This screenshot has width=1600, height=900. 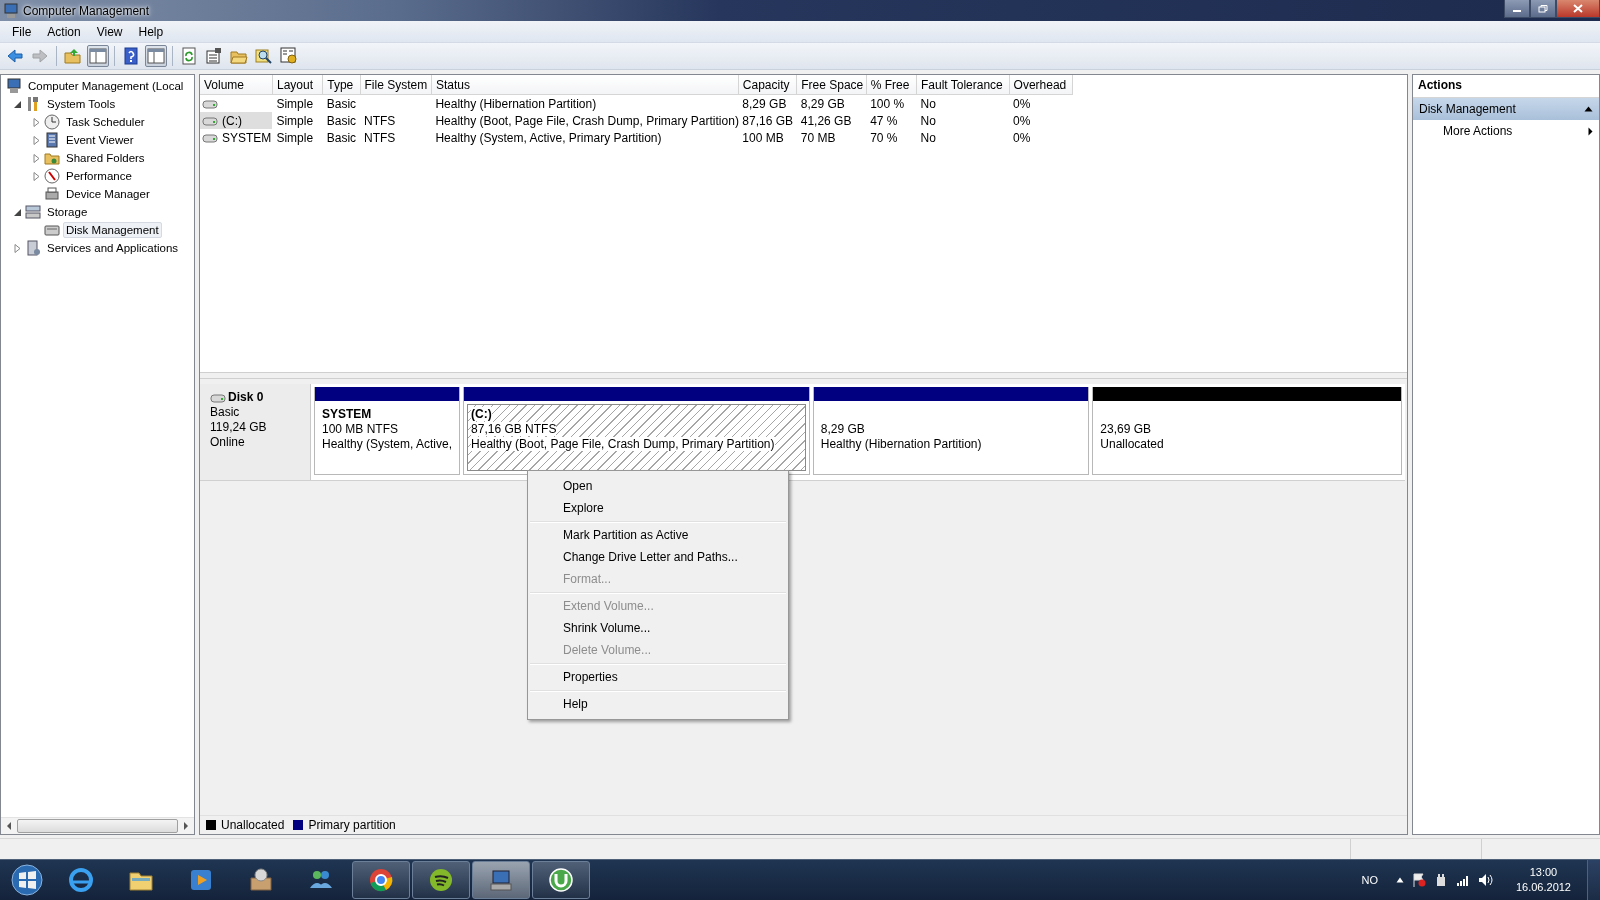 What do you see at coordinates (232, 120) in the screenshot?
I see `table-cell-text: (C:)` at bounding box center [232, 120].